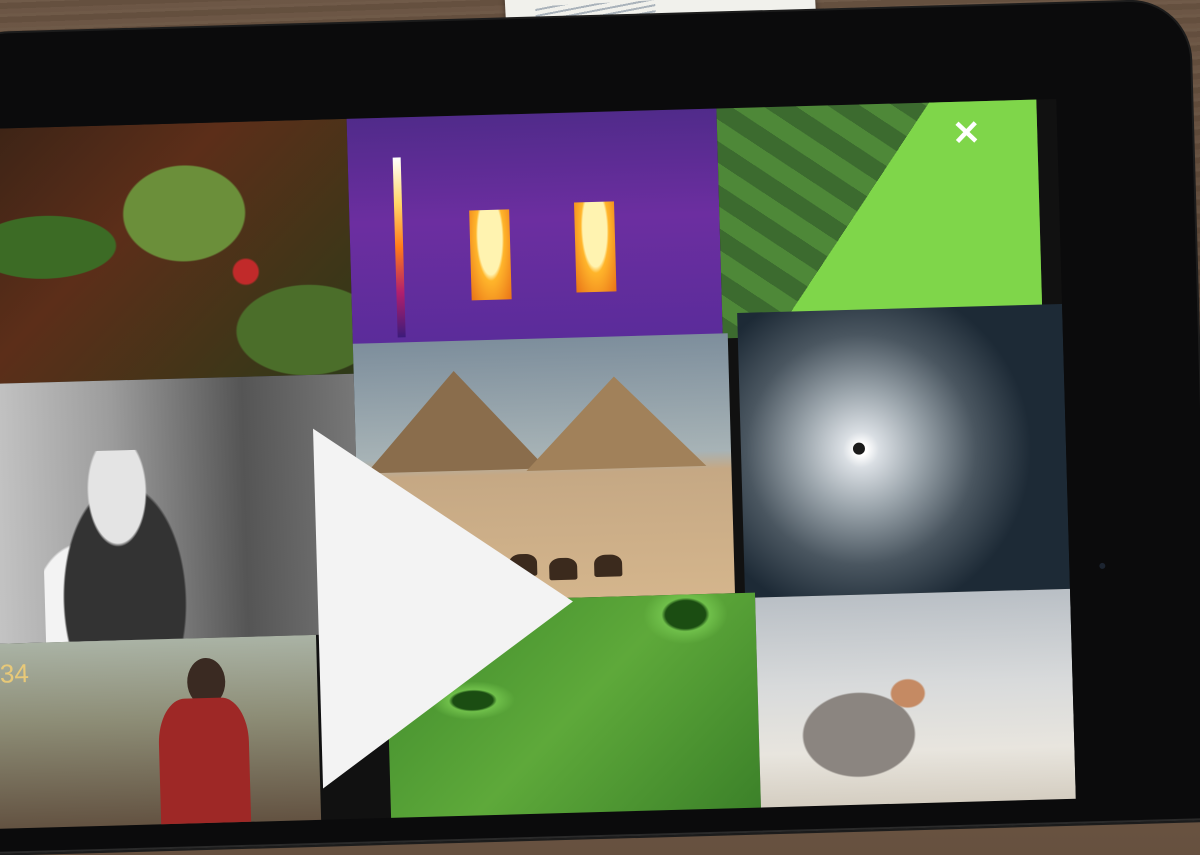  Describe the element at coordinates (490, 255) in the screenshot. I see `thermal-person-left` at that location.